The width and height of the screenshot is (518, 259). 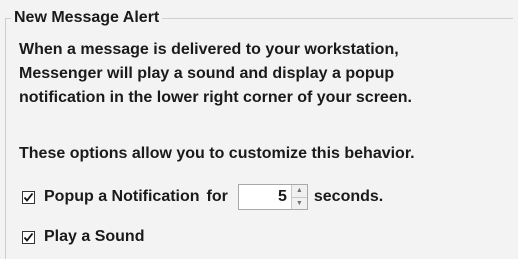 What do you see at coordinates (265, 197) in the screenshot?
I see `seconds-input: 5` at bounding box center [265, 197].